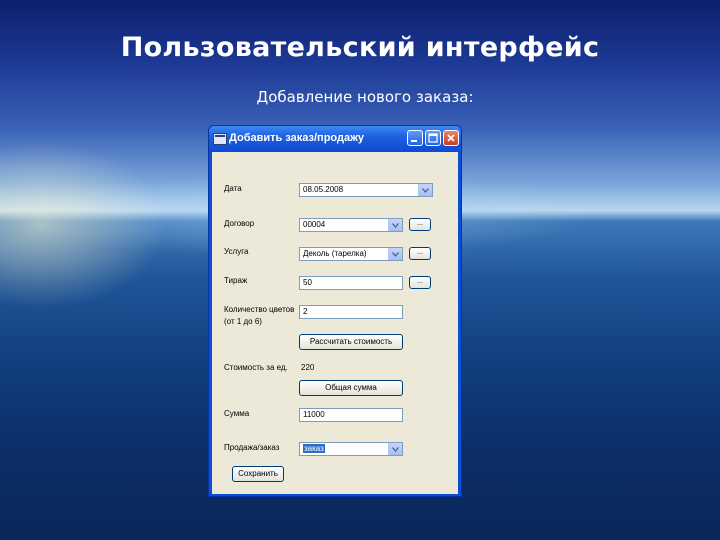 This screenshot has width=720, height=540. I want to click on slide-subtitle: Добавление нового заказа:, so click(365, 97).